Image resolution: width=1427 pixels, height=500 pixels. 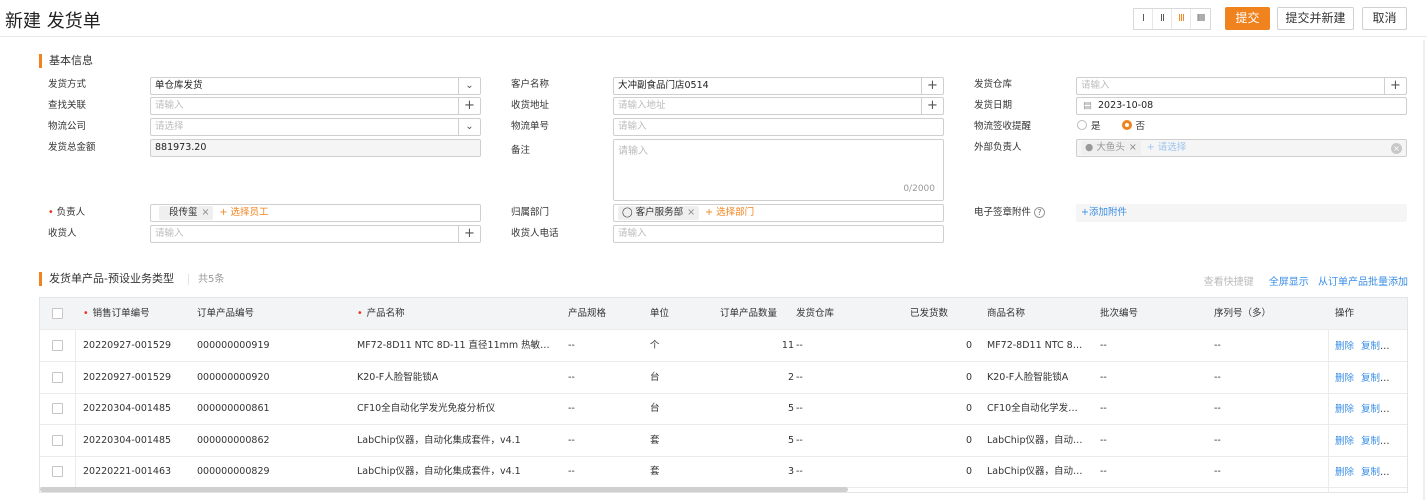 I want to click on warehouse-field: 请输入 +, so click(x=1241, y=86).